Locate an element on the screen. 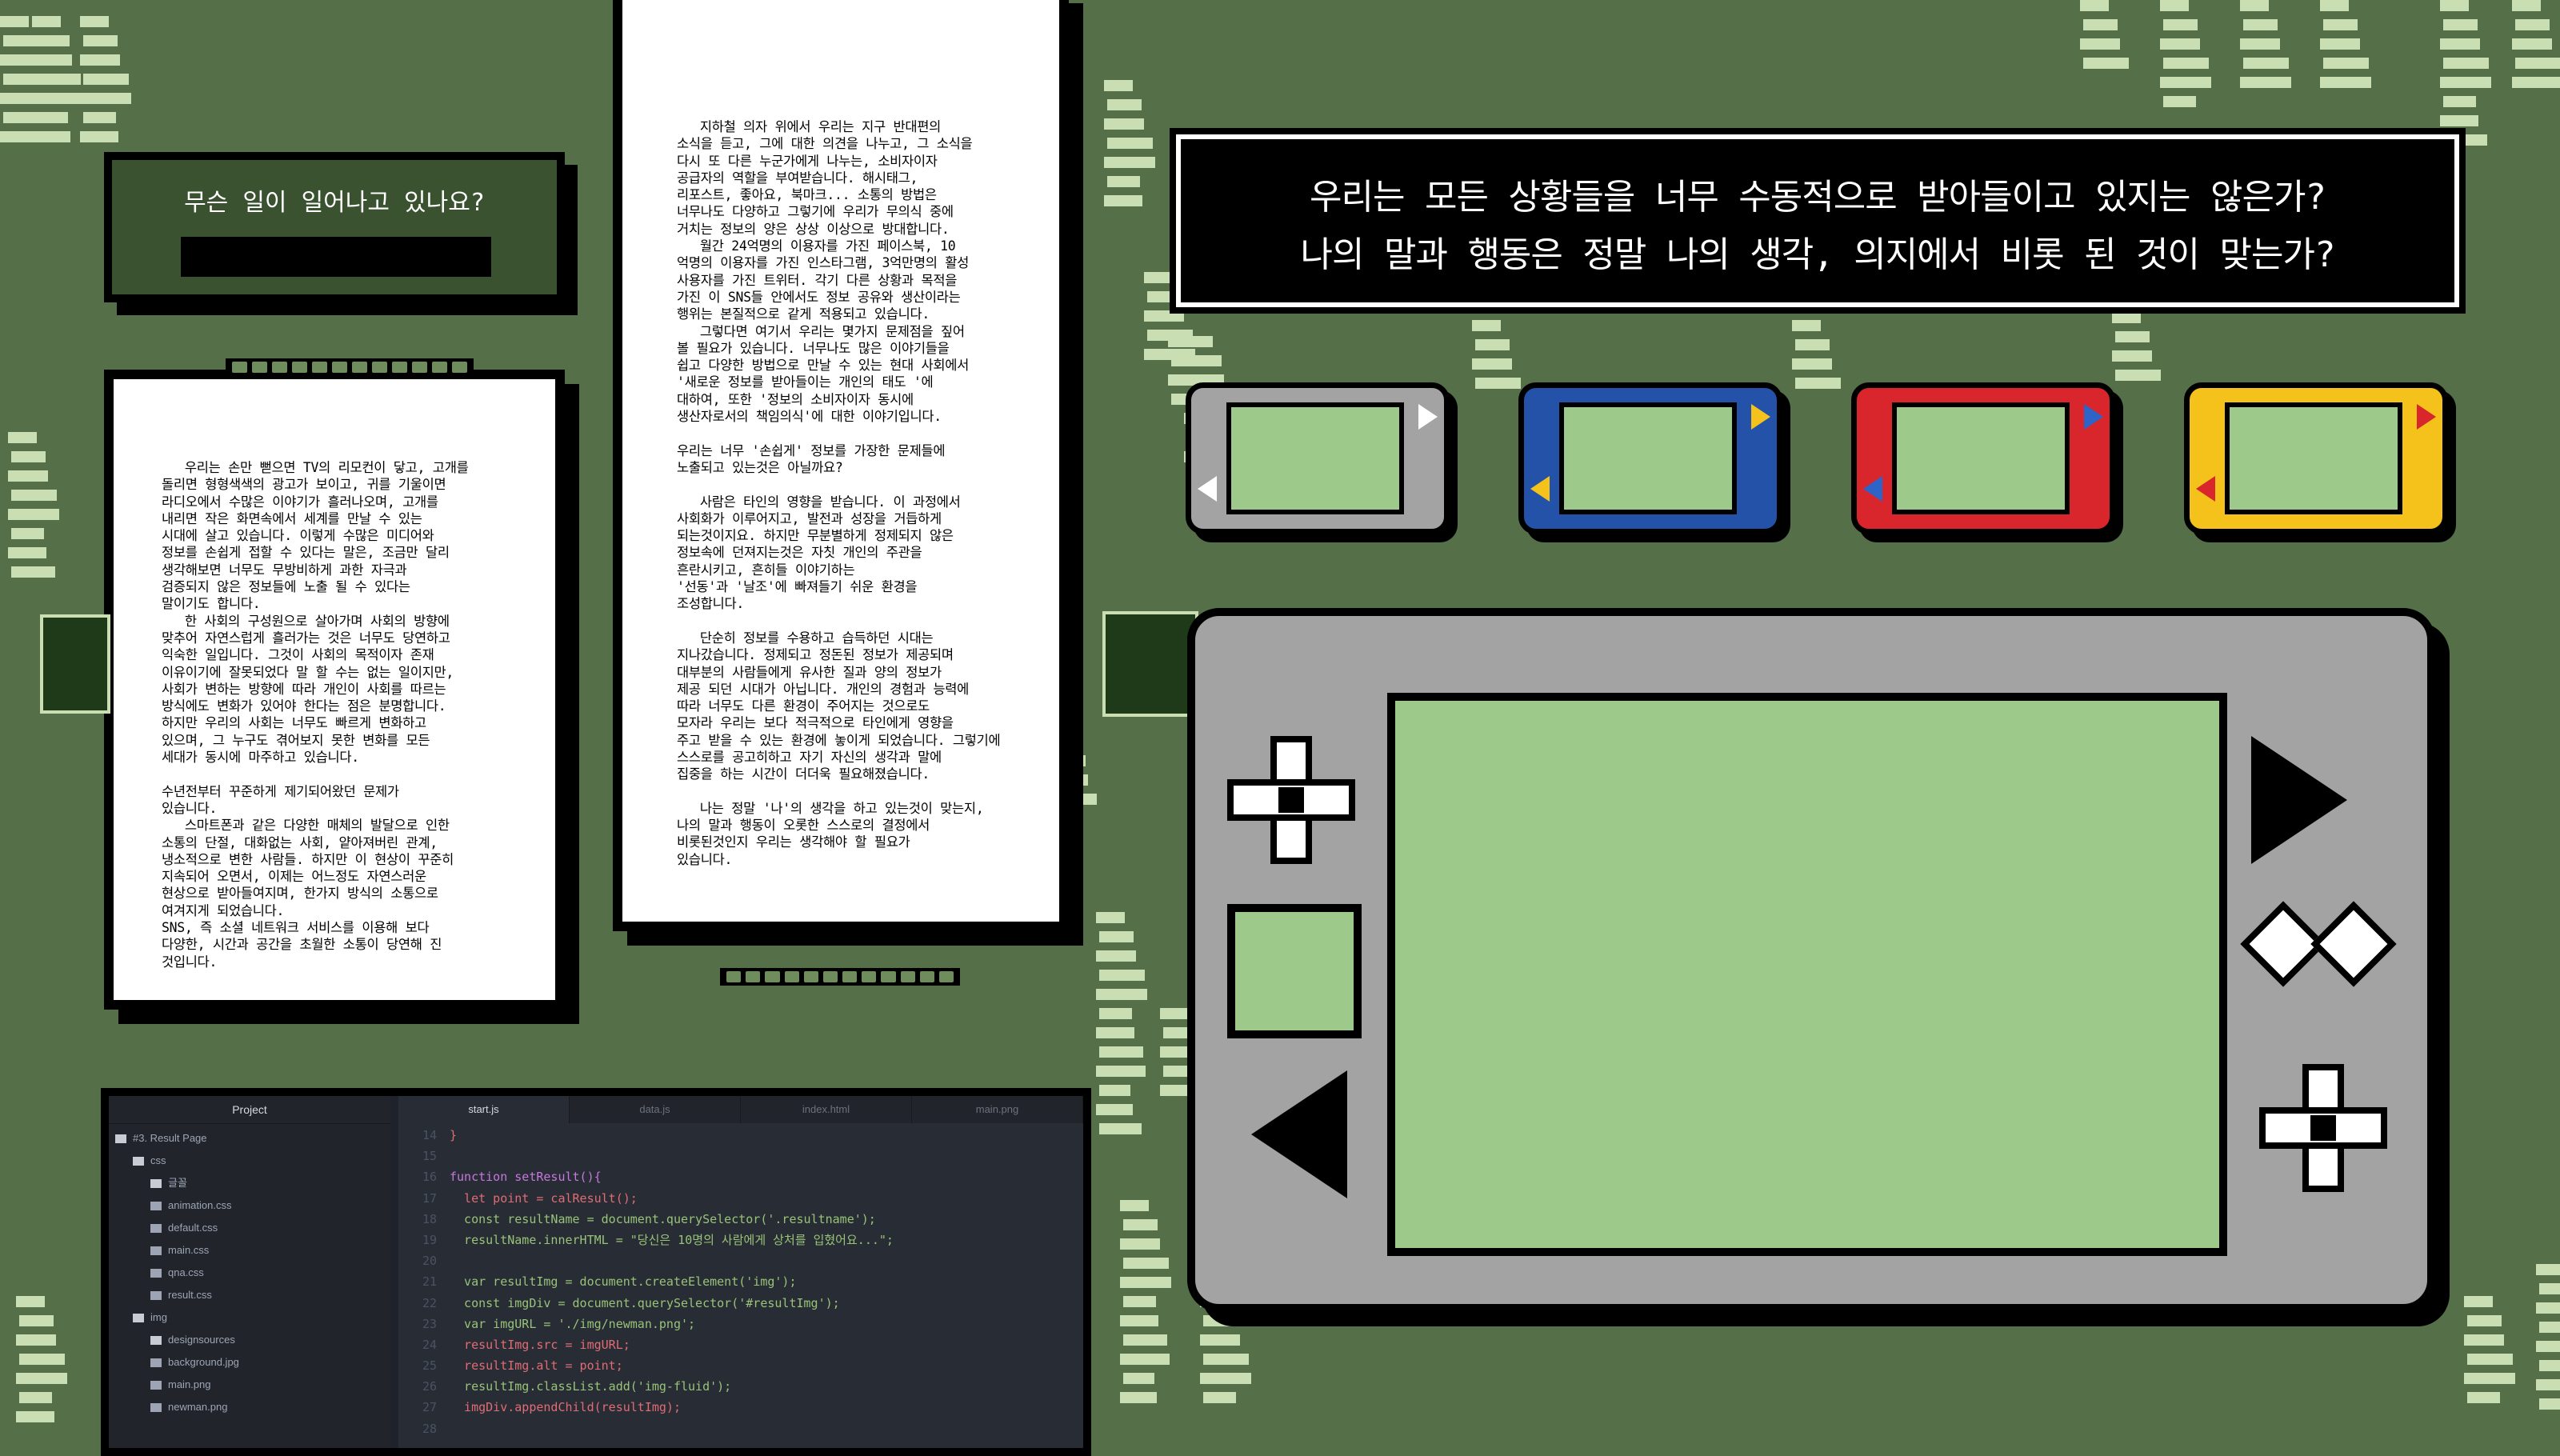 The height and width of the screenshot is (1456, 2560). tree-item: qna.css is located at coordinates (249, 1273).